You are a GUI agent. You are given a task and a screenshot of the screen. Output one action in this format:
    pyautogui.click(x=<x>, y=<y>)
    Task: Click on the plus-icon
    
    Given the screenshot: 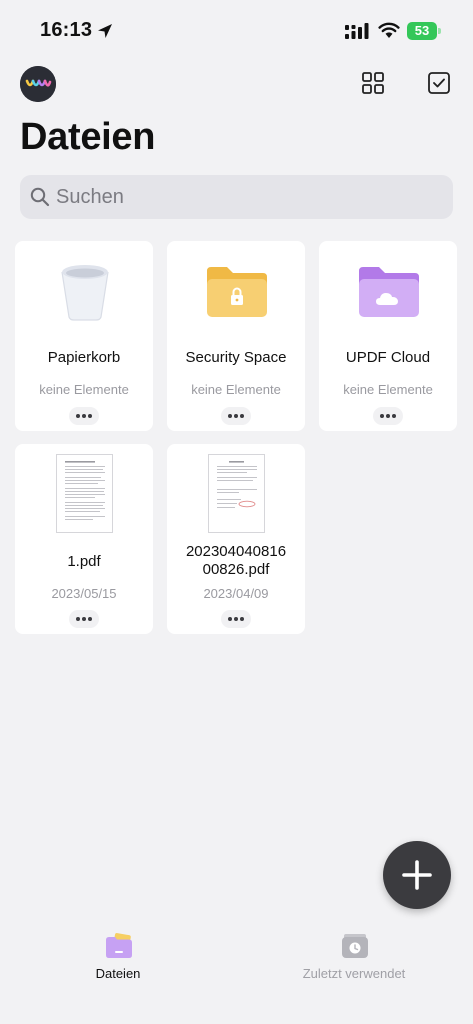 What is the action you would take?
    pyautogui.click(x=417, y=875)
    